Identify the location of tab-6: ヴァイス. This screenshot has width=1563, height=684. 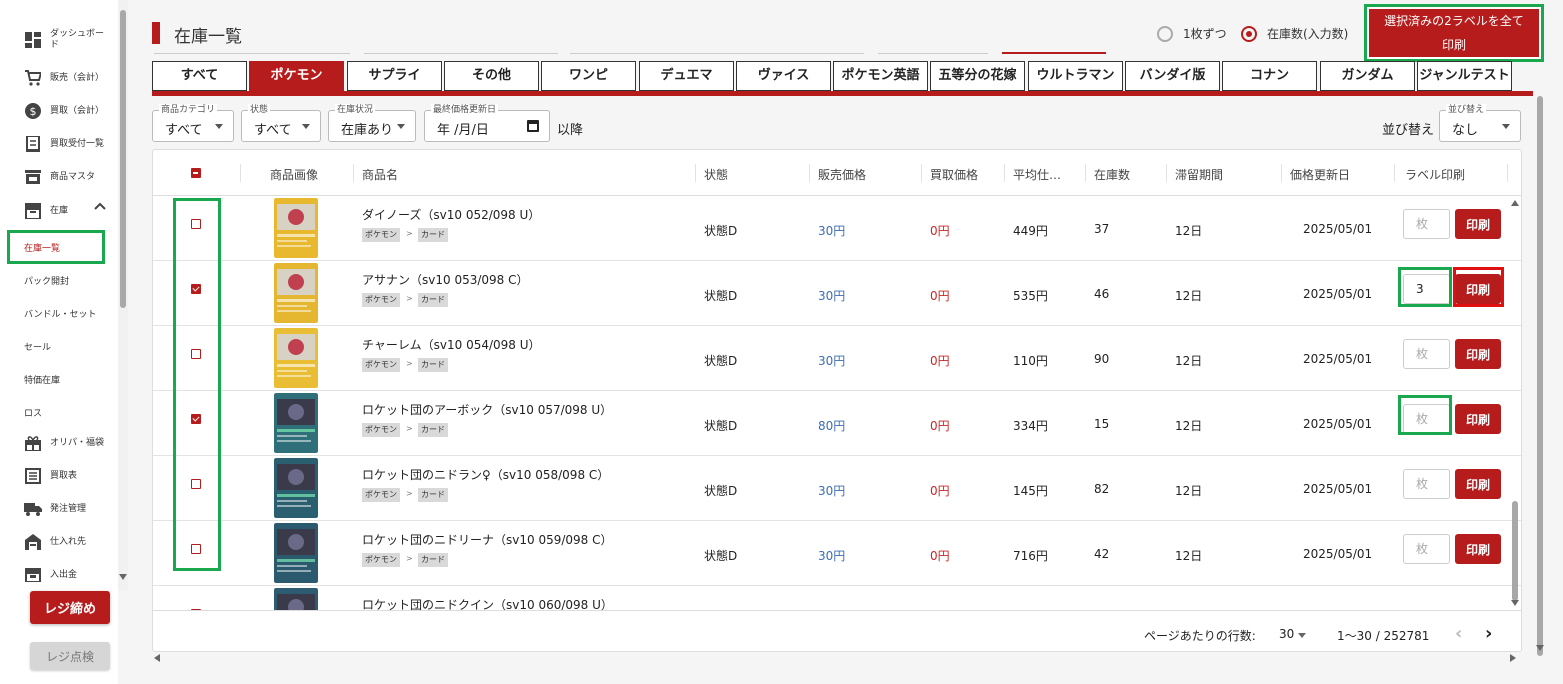
(783, 76).